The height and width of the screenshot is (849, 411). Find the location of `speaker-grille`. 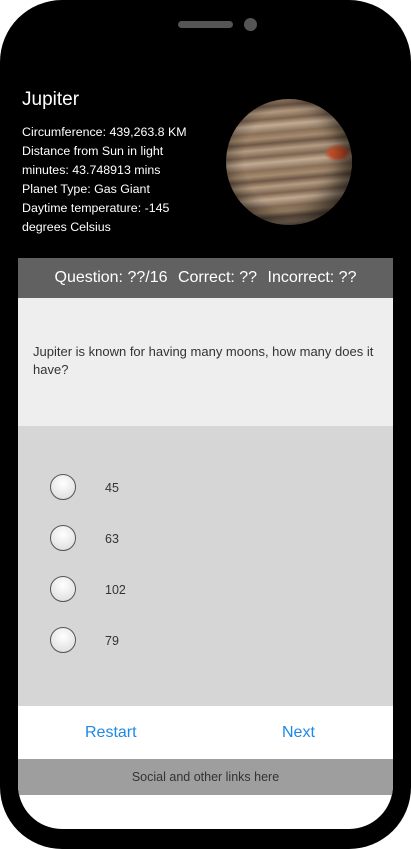

speaker-grille is located at coordinates (205, 24).